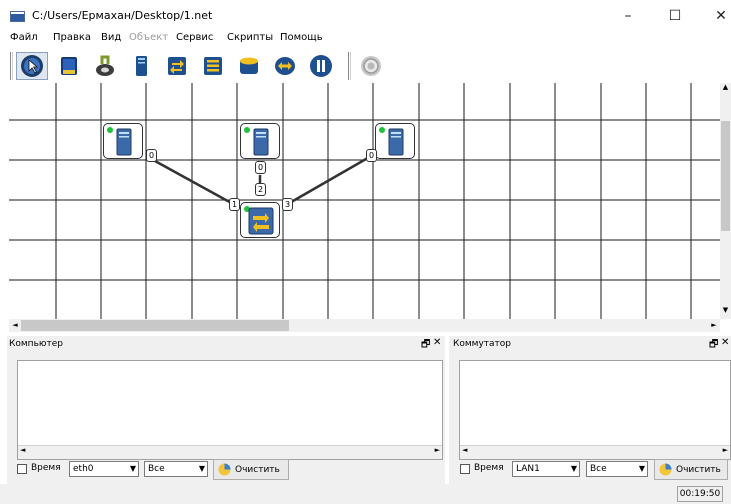 This screenshot has height=504, width=731. I want to click on port-label: 2, so click(260, 189).